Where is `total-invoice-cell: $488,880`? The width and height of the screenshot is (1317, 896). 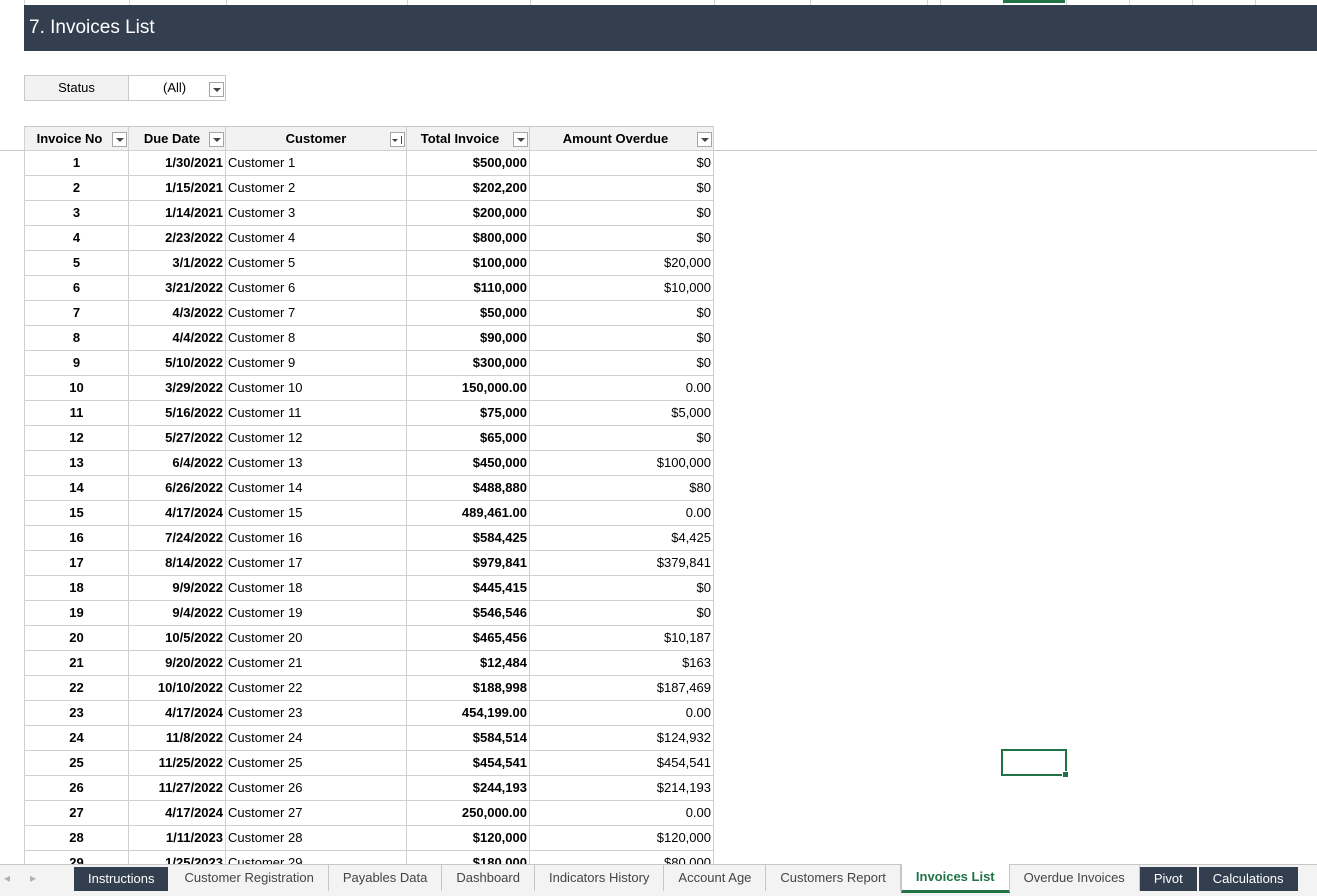
total-invoice-cell: $488,880 is located at coordinates (468, 488).